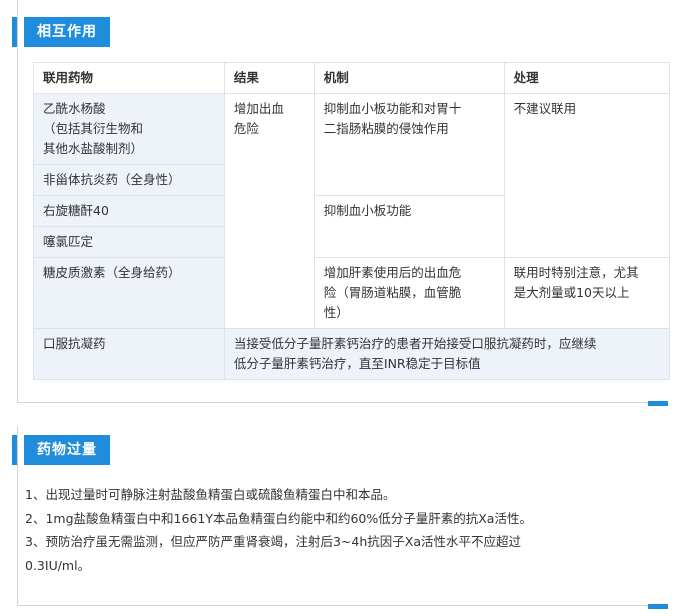 This screenshot has height=616, width=681. I want to click on drug-cell: 乙酰水杨酸 （包括其衍生物和 其他水盐酸制剂）, so click(129, 129).